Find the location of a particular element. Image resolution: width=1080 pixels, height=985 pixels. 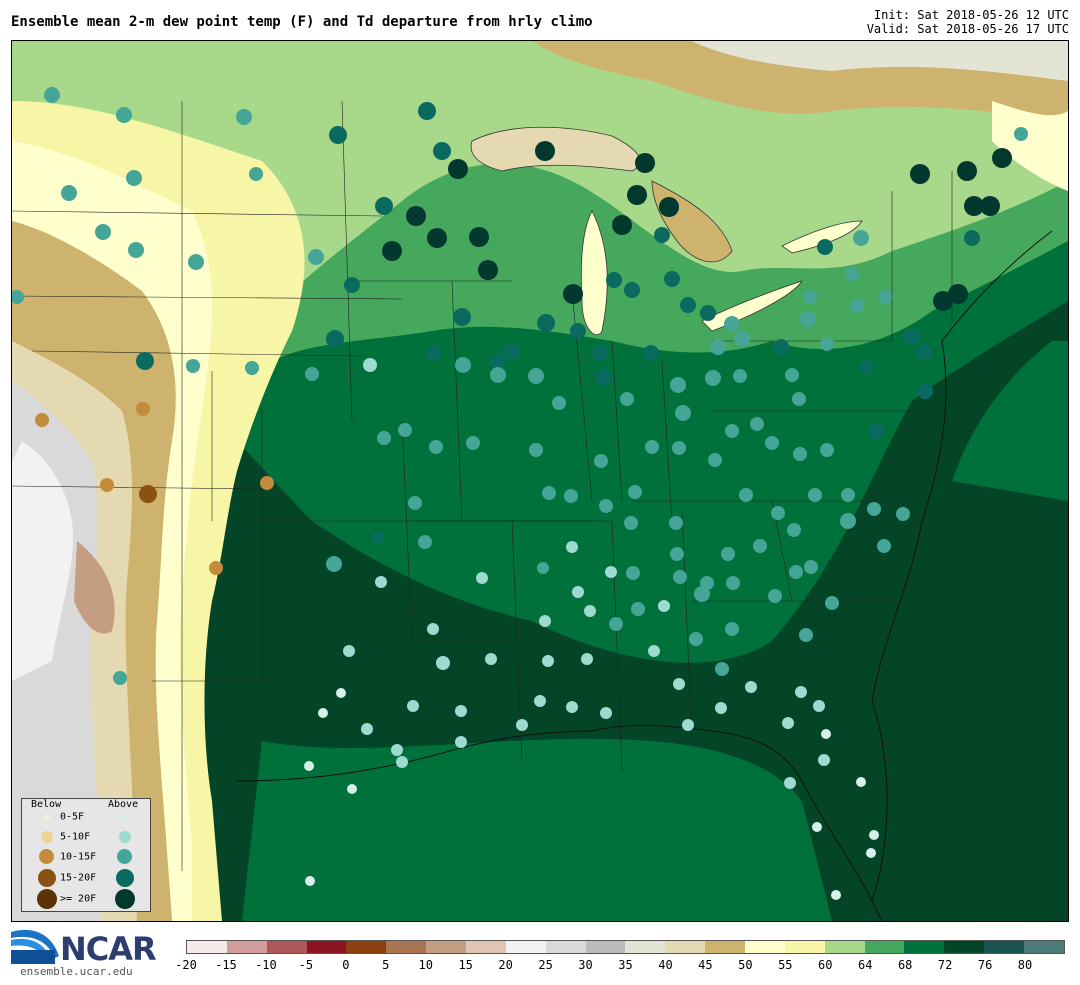

legend-row-label: 5-10F is located at coordinates (75, 837).